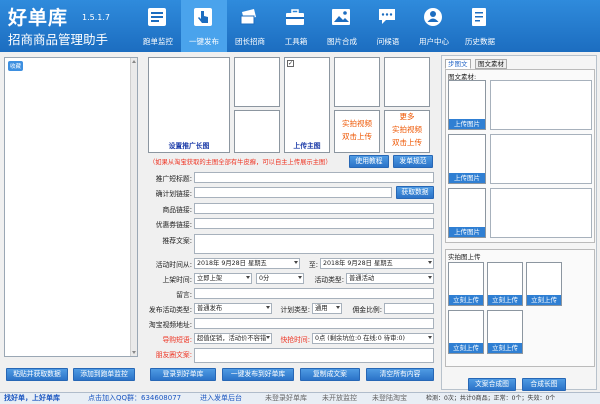 The image size is (600, 404). Describe the element at coordinates (342, 26) in the screenshot. I see `nav-item-image-compose: 图片合成` at that location.